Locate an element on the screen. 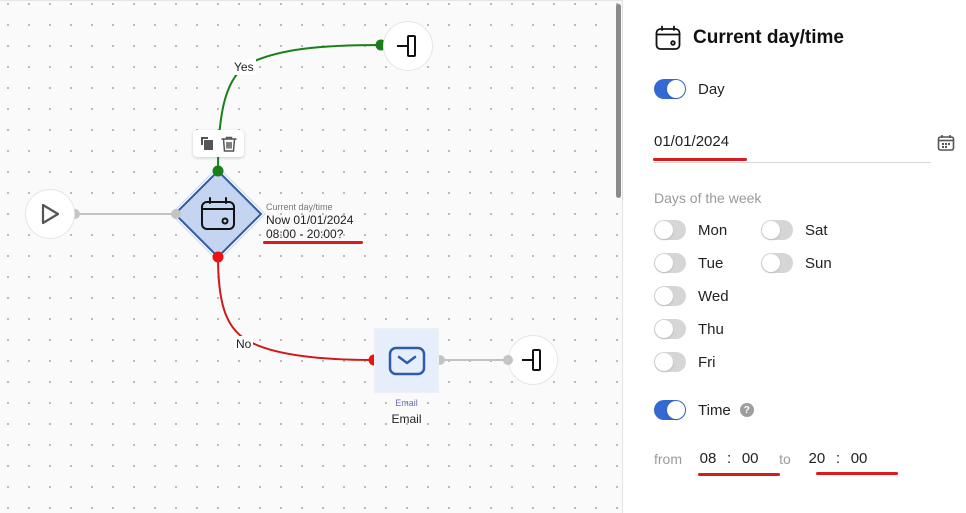 This screenshot has width=966, height=513. condition-line-1: Now 01/01/2024 is located at coordinates (310, 220).